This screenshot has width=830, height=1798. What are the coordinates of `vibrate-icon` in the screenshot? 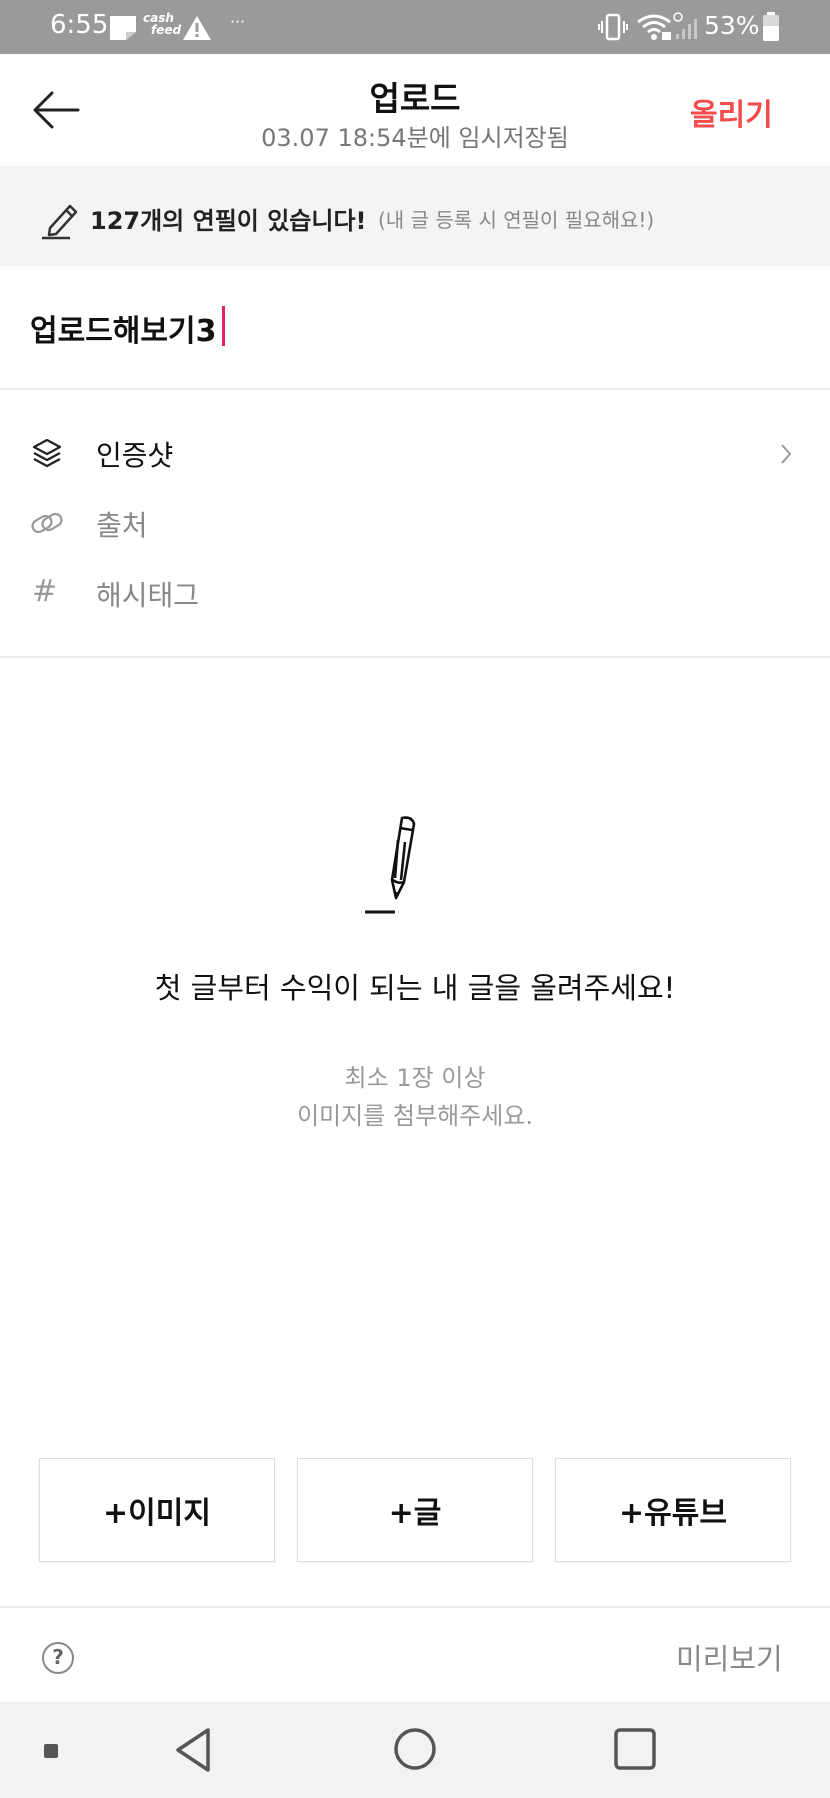 It's located at (613, 27).